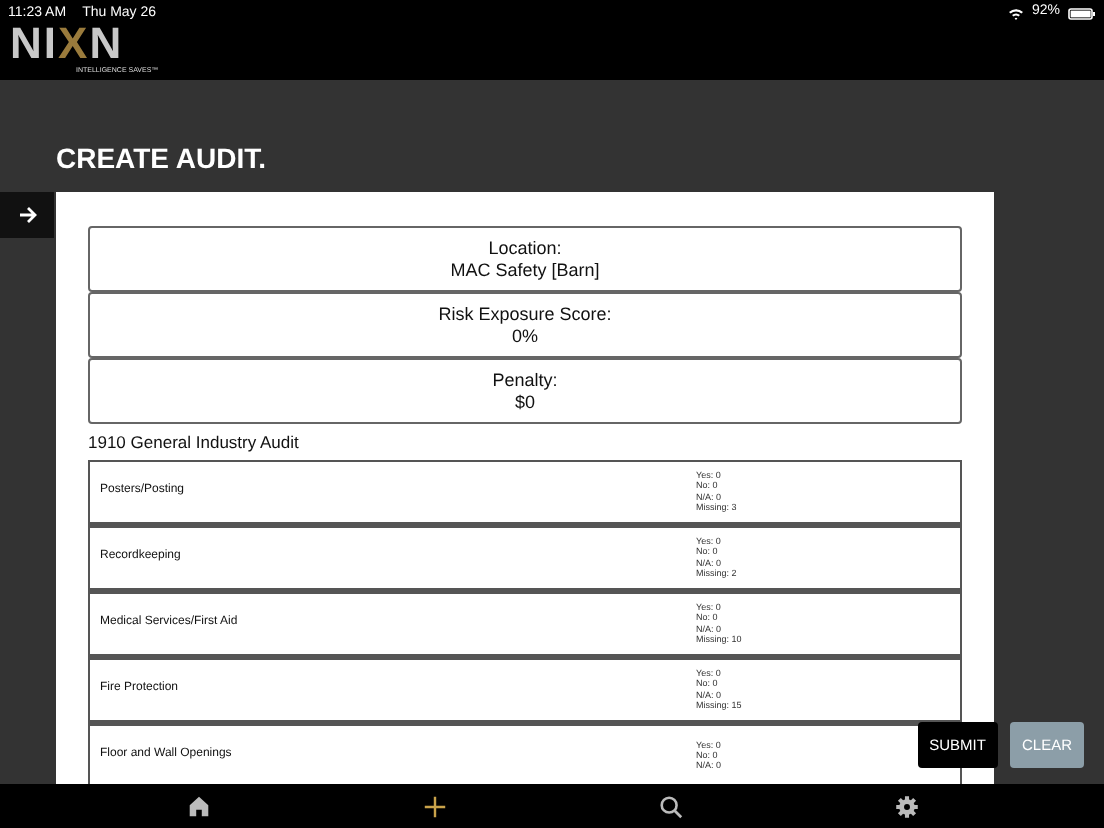  Describe the element at coordinates (198, 806) in the screenshot. I see `home-icon` at that location.